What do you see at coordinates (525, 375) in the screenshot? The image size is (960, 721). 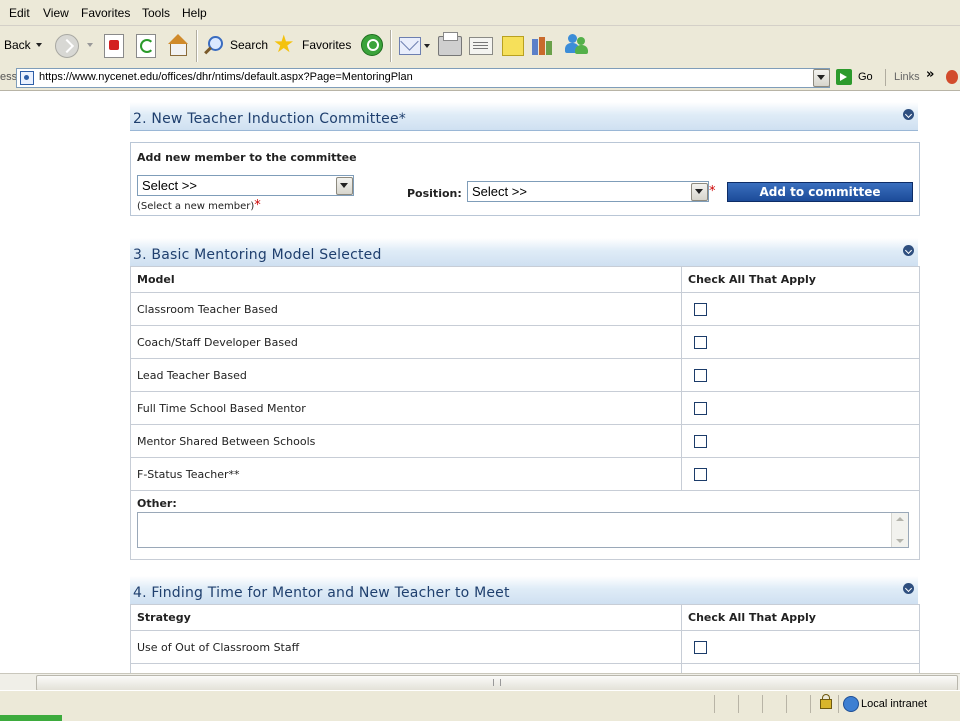 I see `table-row: Lead Teacher Based` at bounding box center [525, 375].